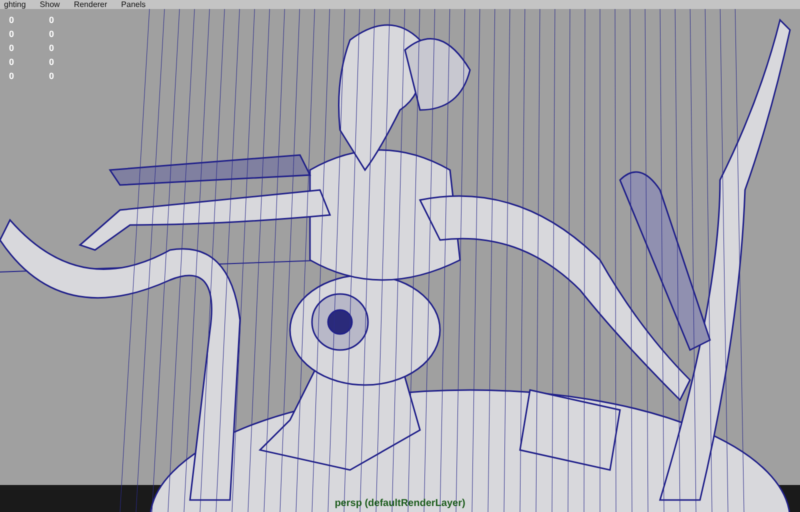 The height and width of the screenshot is (512, 800). Describe the element at coordinates (91, 4) in the screenshot. I see `menu-item: Renderer` at that location.